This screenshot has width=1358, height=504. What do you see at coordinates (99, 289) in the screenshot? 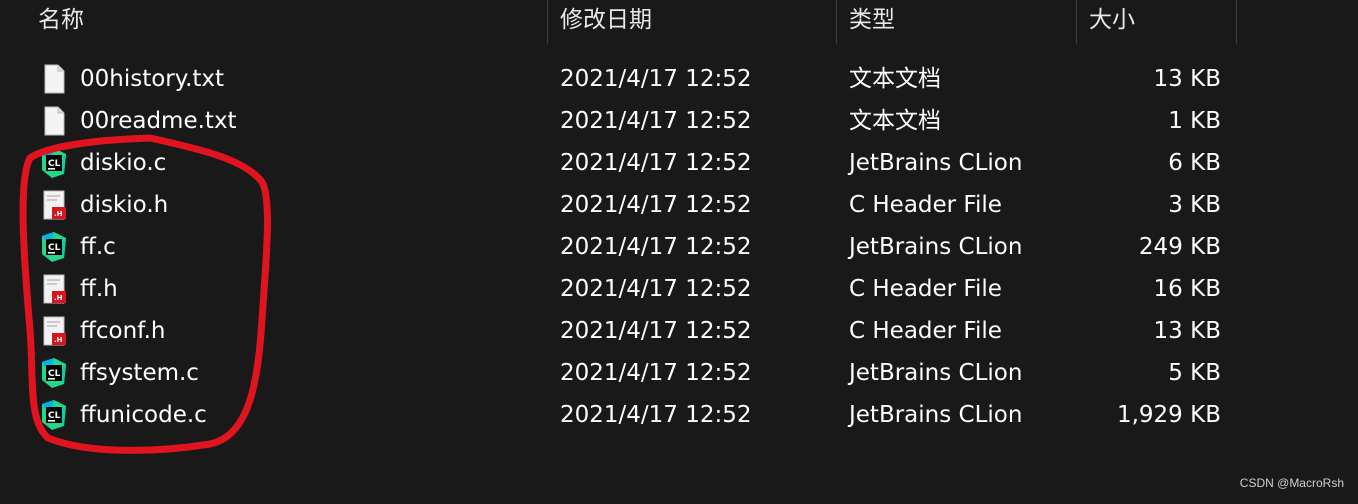
I see `file-name: ff.h` at bounding box center [99, 289].